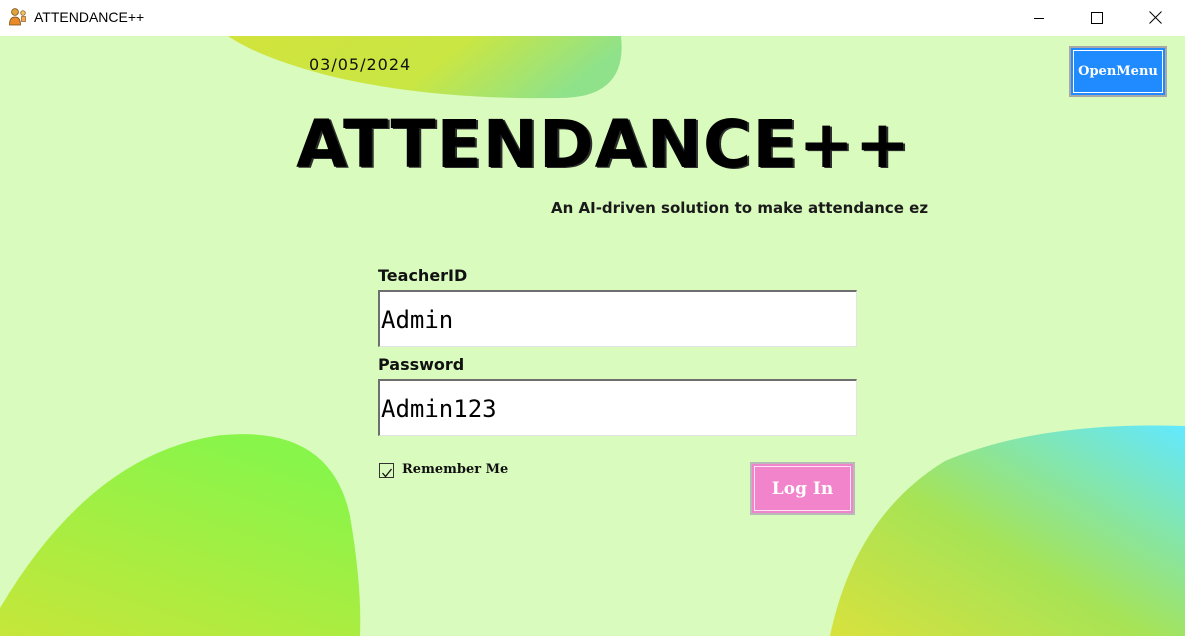 The height and width of the screenshot is (638, 1185). Describe the element at coordinates (617, 407) in the screenshot. I see `password-input` at that location.